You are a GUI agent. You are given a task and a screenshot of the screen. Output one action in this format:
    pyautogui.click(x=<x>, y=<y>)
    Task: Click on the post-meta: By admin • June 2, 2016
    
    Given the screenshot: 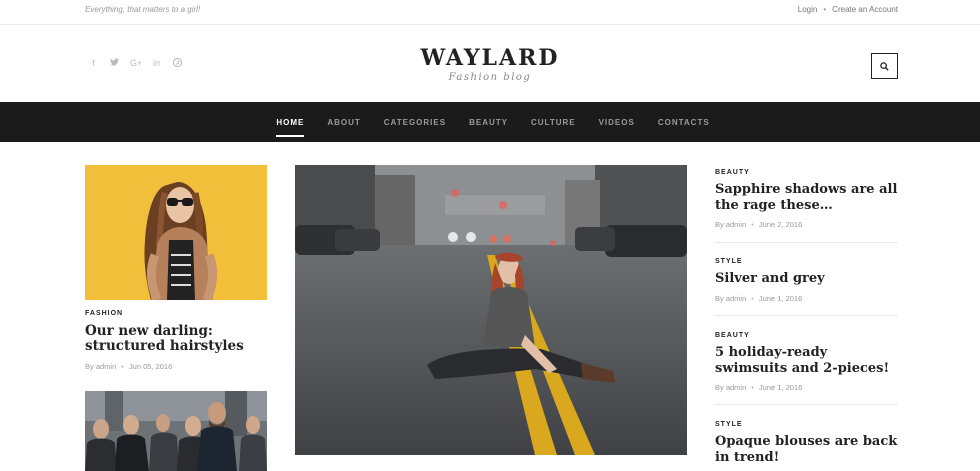 What is the action you would take?
    pyautogui.click(x=806, y=224)
    